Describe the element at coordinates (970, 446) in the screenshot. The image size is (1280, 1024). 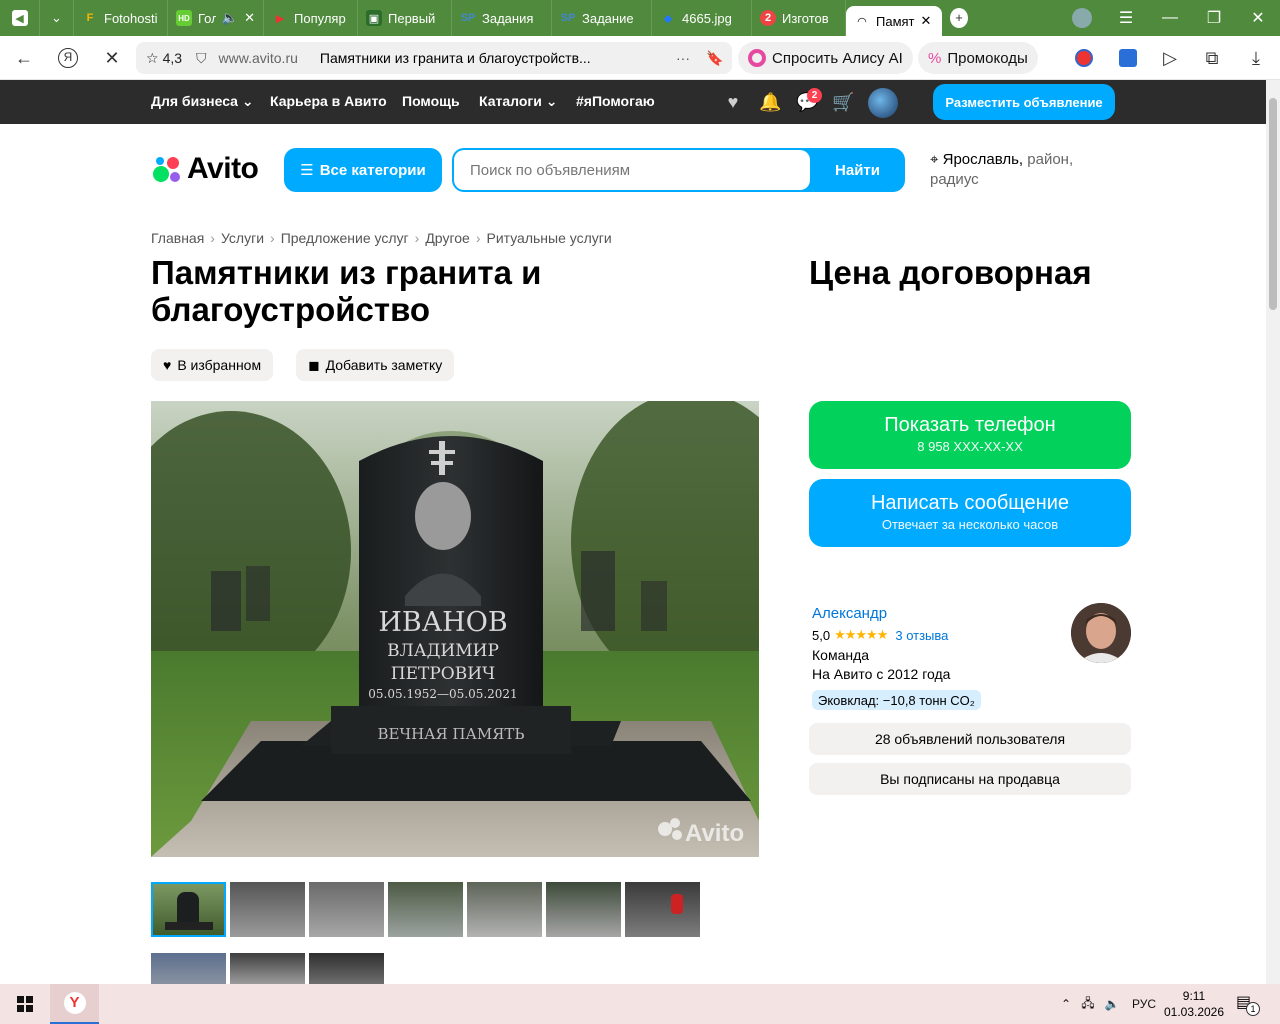
I see `phone-number: 8 958 XXX-XX-XX` at that location.